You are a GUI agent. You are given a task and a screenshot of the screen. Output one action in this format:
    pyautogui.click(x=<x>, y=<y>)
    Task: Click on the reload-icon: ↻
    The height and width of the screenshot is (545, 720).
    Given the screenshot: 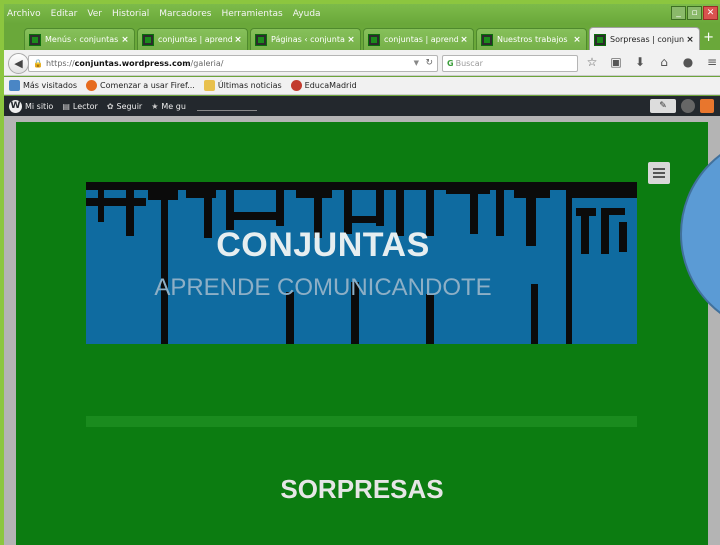 What is the action you would take?
    pyautogui.click(x=429, y=63)
    